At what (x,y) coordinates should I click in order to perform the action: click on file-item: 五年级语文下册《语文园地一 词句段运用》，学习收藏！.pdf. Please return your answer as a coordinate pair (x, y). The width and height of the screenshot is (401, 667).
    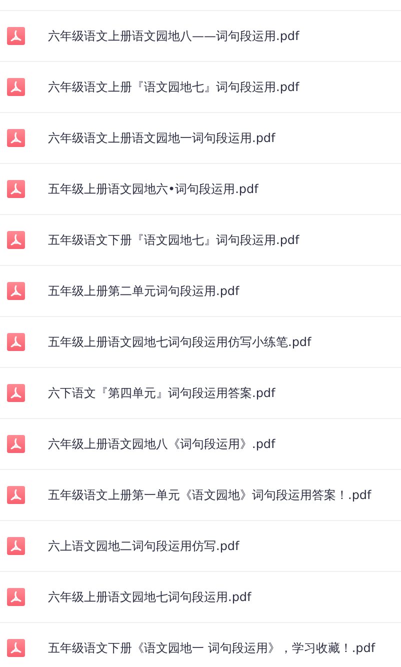
    Looking at the image, I should click on (200, 645).